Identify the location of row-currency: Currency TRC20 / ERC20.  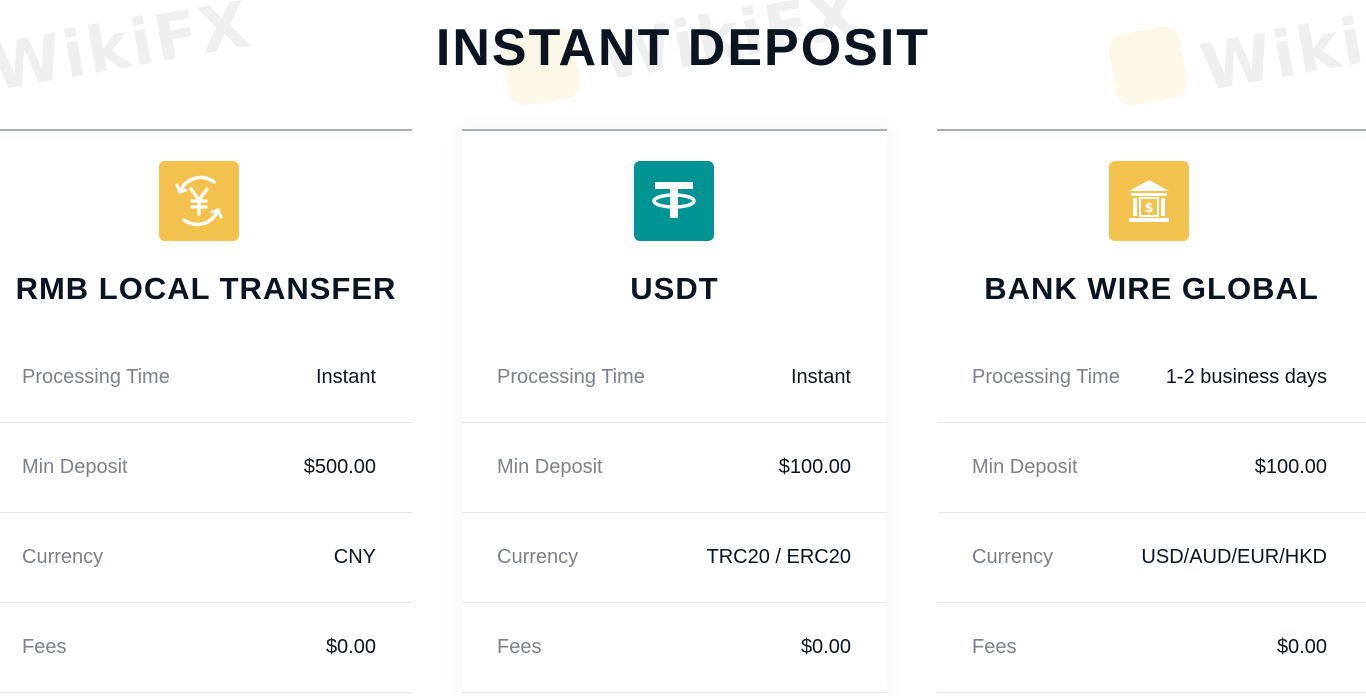
(674, 558).